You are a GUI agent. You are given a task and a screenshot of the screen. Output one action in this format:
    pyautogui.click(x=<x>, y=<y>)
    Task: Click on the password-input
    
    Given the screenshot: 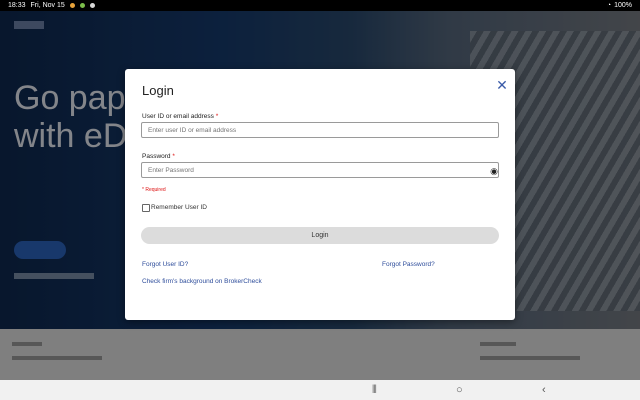 What is the action you would take?
    pyautogui.click(x=320, y=170)
    